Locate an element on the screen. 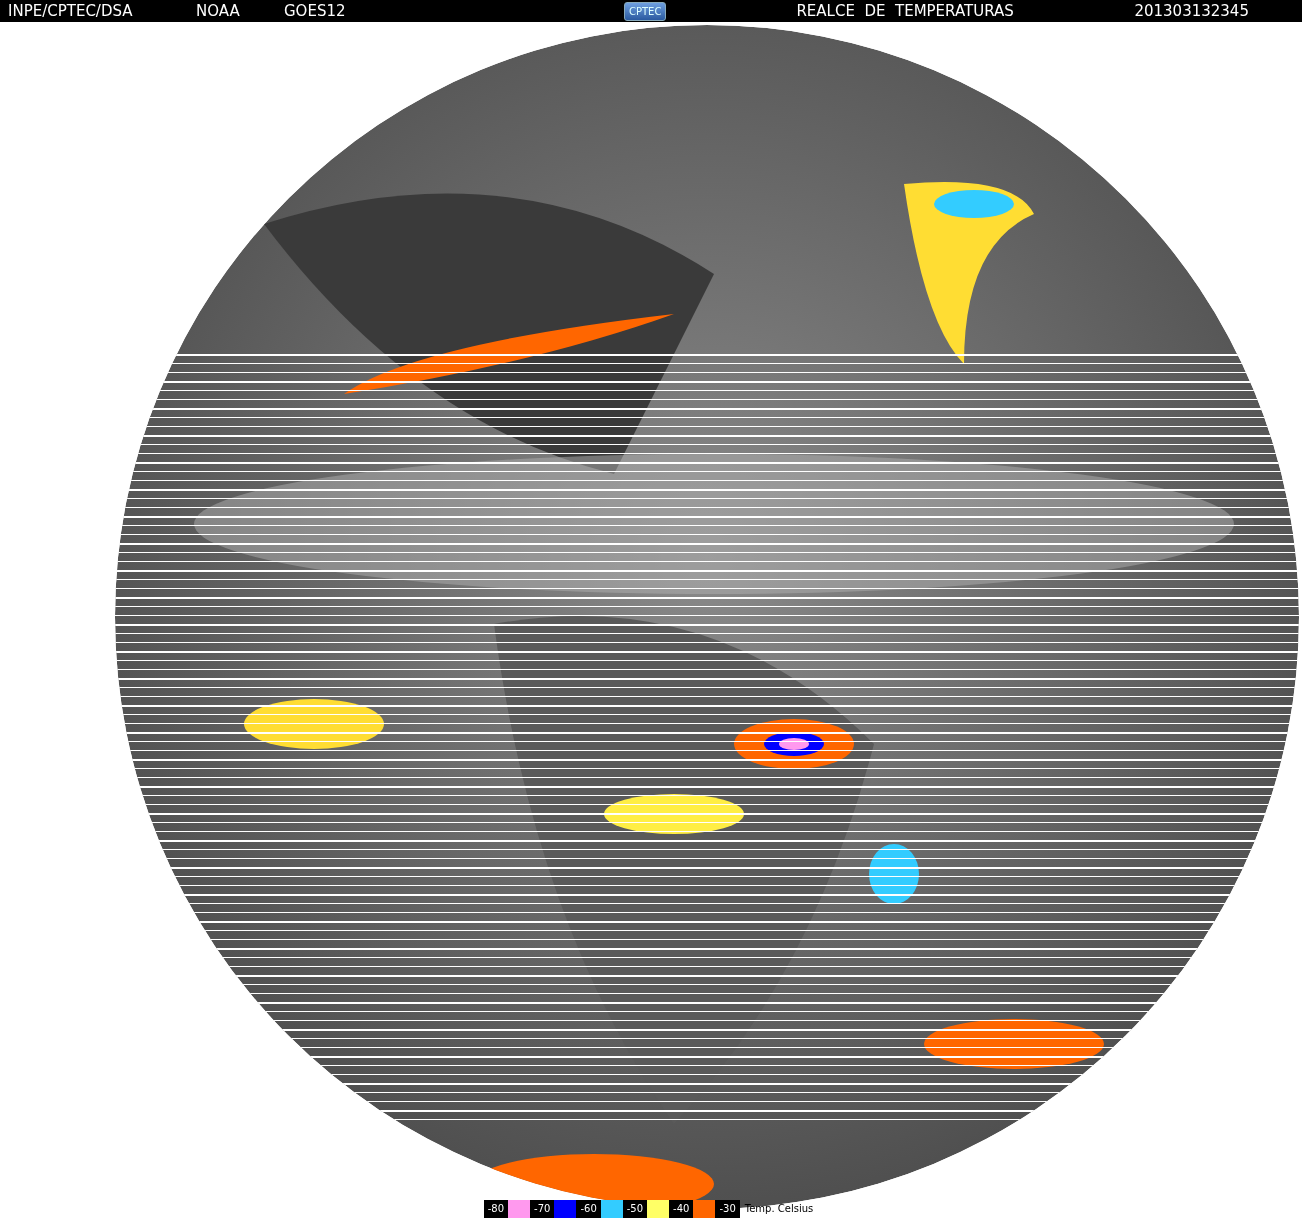 The image size is (1302, 1223). agency-label: INPE/CPTEC/DSA is located at coordinates (71, 11).